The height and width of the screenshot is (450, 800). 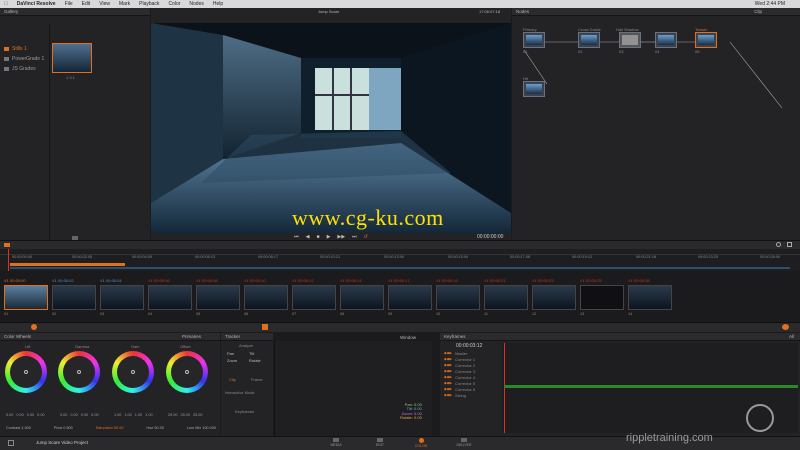 I want to click on toolbar-accent-icon, so click(x=7, y=245).